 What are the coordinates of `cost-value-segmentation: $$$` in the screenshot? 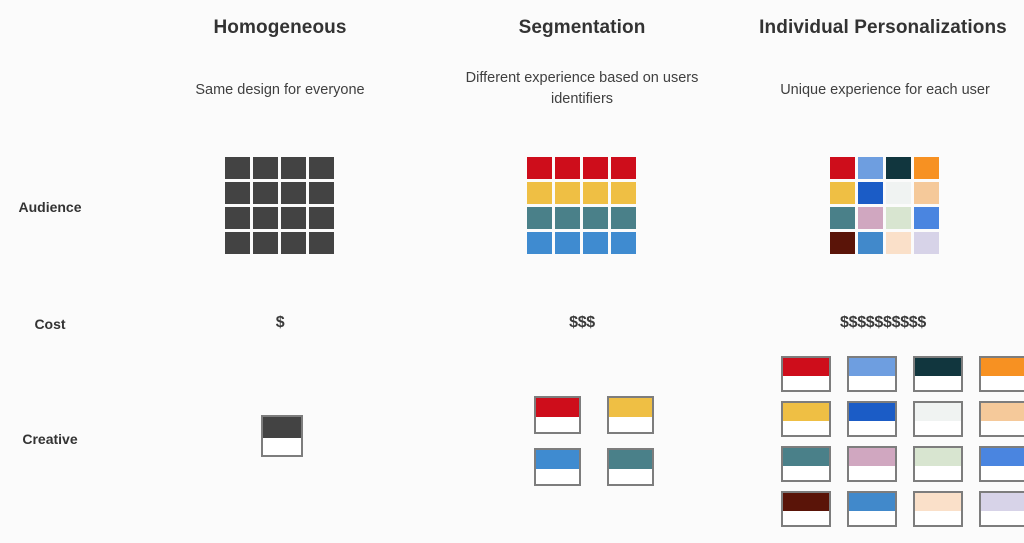 It's located at (582, 322).